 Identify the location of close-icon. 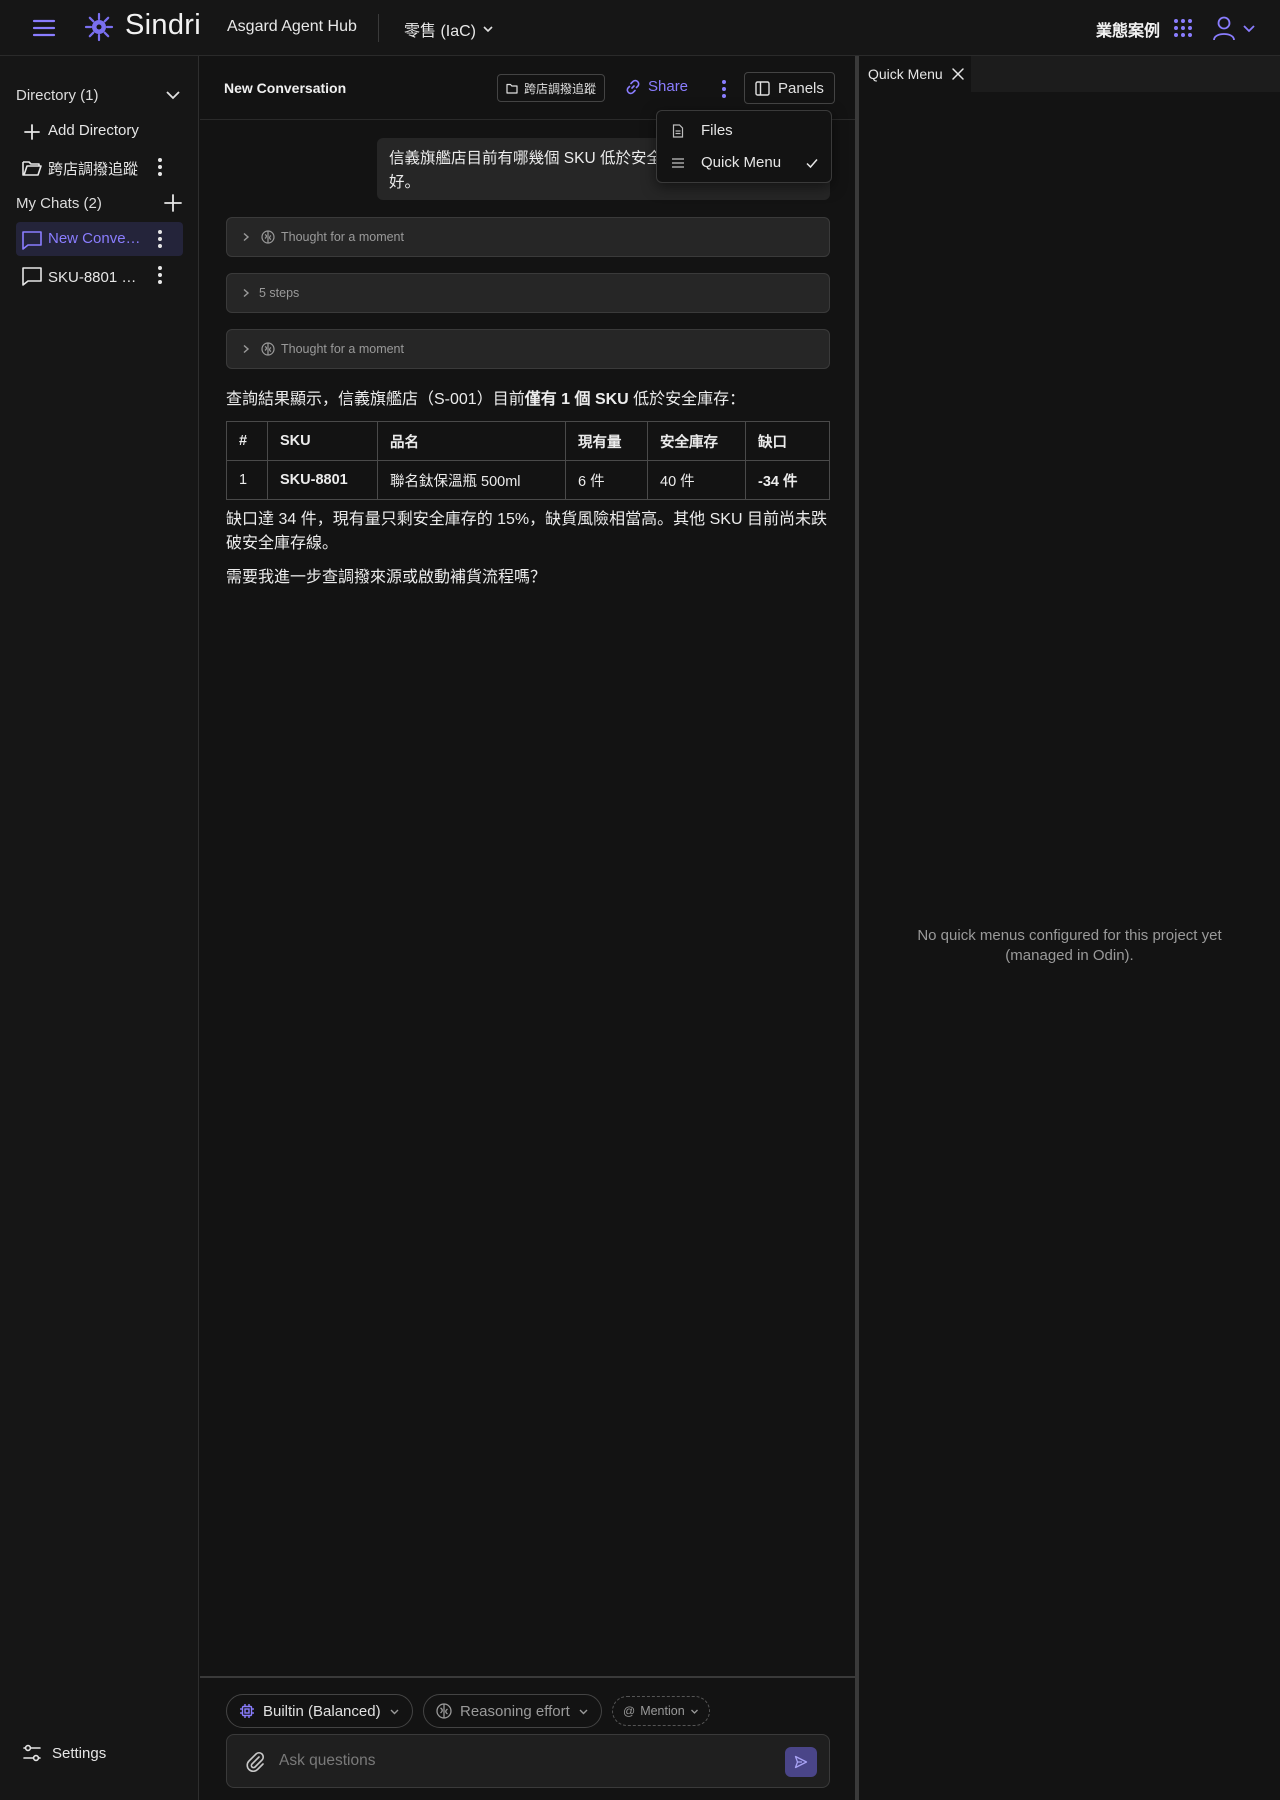
(958, 74).